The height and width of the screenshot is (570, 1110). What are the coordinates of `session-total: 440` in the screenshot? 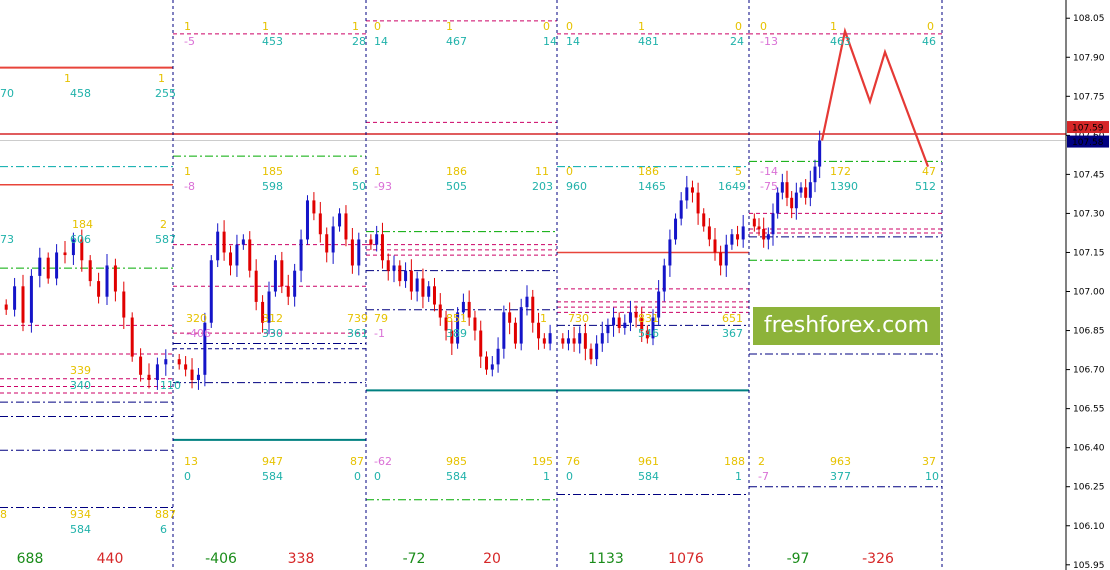 It's located at (110, 559).